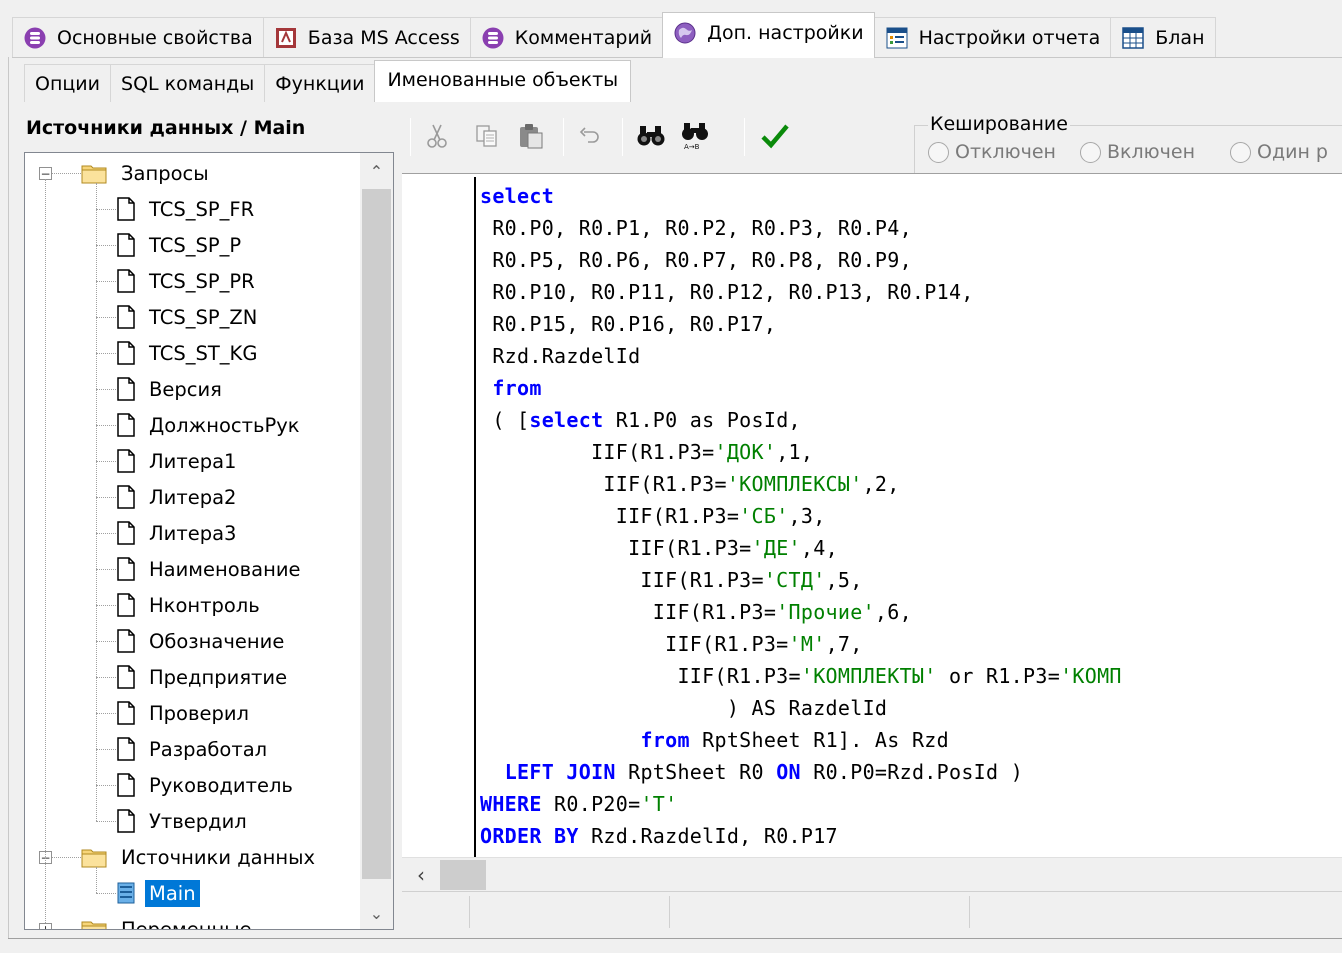 Image resolution: width=1342 pixels, height=953 pixels. I want to click on tree-item-query: Версия, so click(171, 389).